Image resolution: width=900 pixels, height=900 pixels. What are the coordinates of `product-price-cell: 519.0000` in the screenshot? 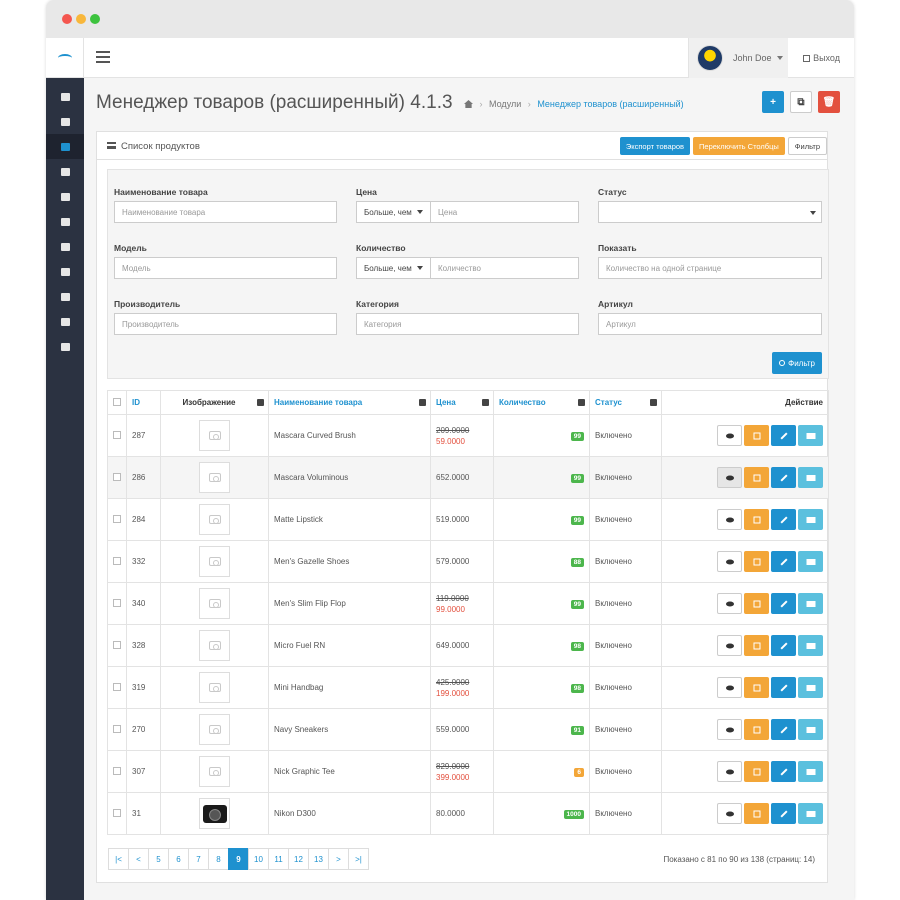 It's located at (462, 519).